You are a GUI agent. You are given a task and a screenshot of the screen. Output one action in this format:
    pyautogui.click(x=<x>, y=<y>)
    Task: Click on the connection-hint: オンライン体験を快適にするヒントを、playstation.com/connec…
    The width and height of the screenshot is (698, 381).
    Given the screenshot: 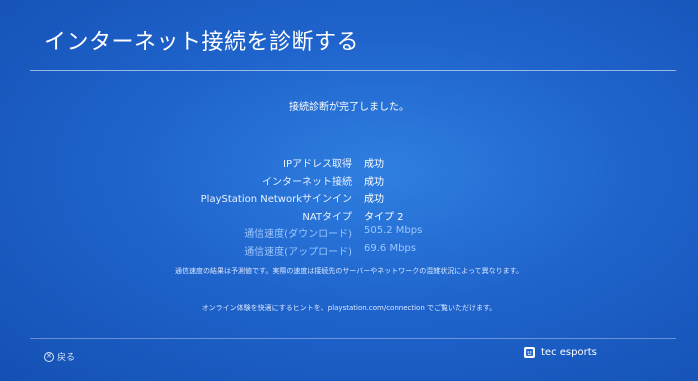 What is the action you would take?
    pyautogui.click(x=349, y=308)
    